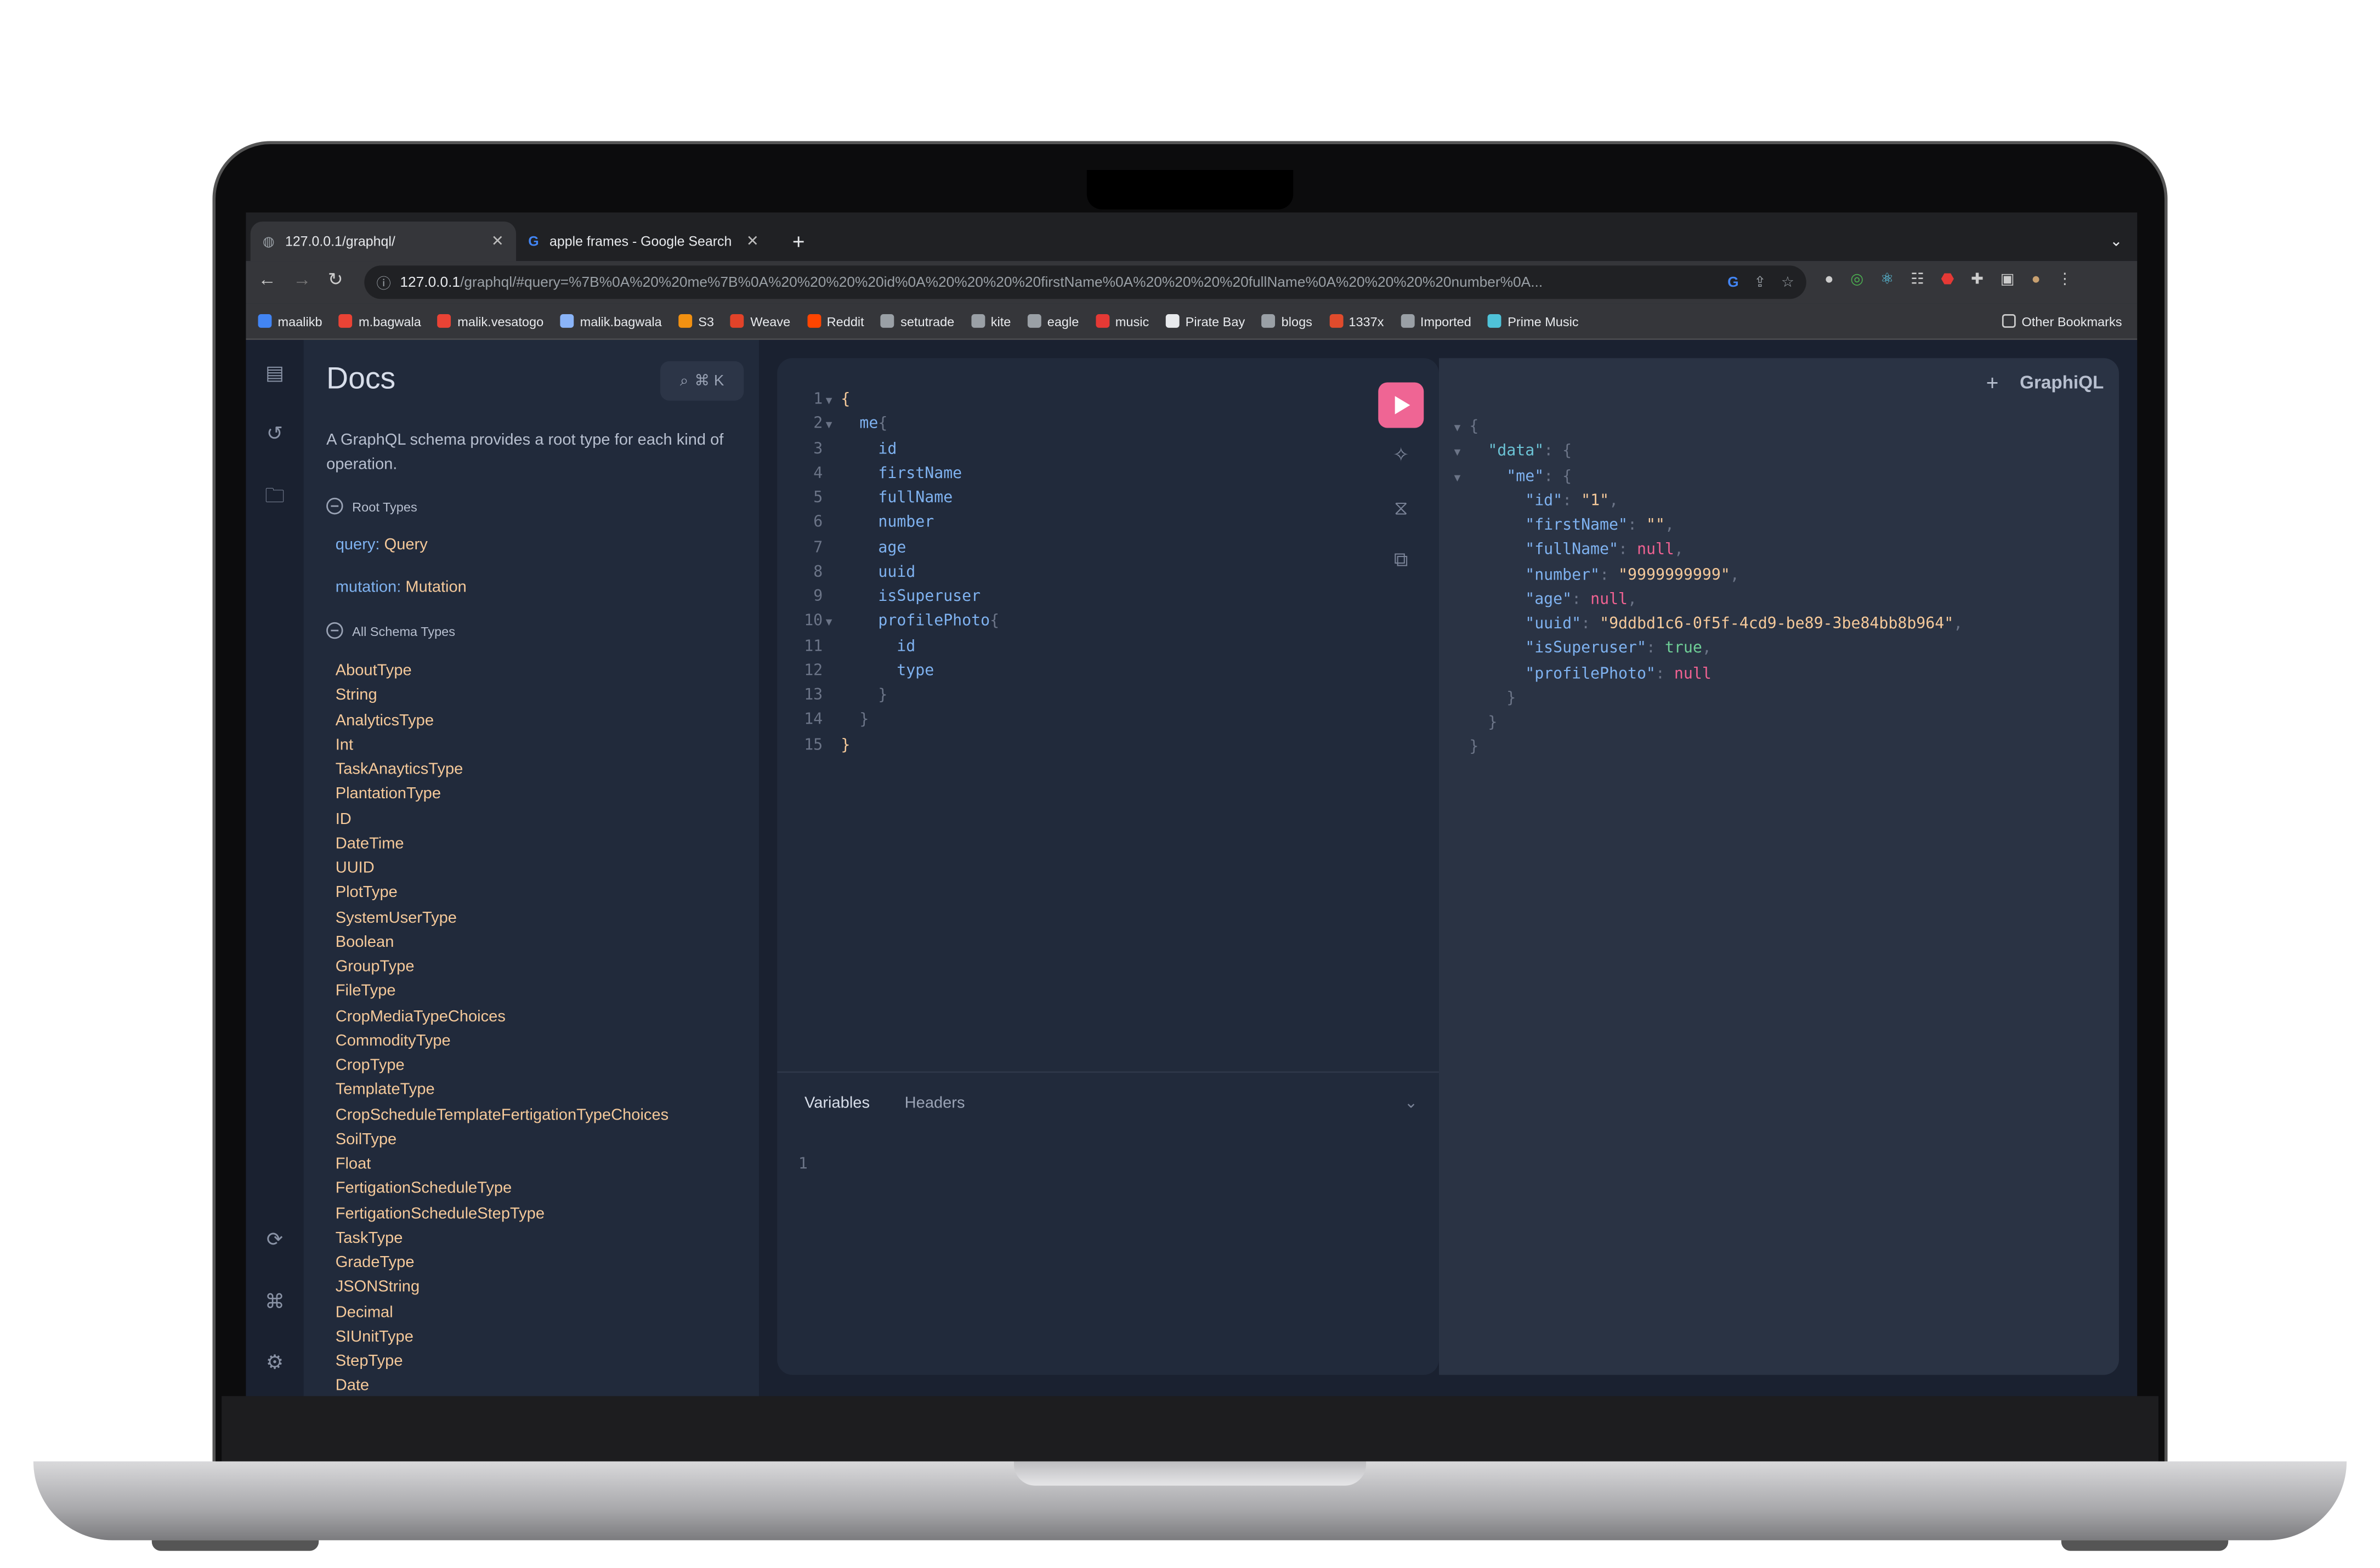 This screenshot has height=1568, width=2380. Describe the element at coordinates (275, 496) in the screenshot. I see `explorer-folder-icon: 🗀` at that location.